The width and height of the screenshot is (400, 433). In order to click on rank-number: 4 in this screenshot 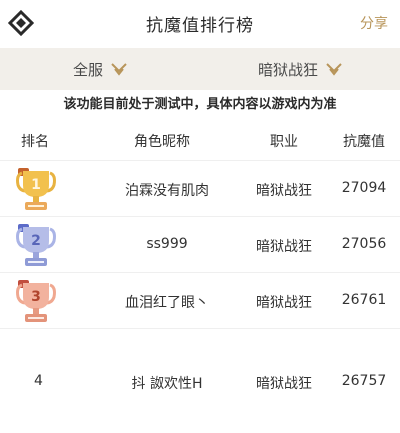, I will do `click(38, 381)`.